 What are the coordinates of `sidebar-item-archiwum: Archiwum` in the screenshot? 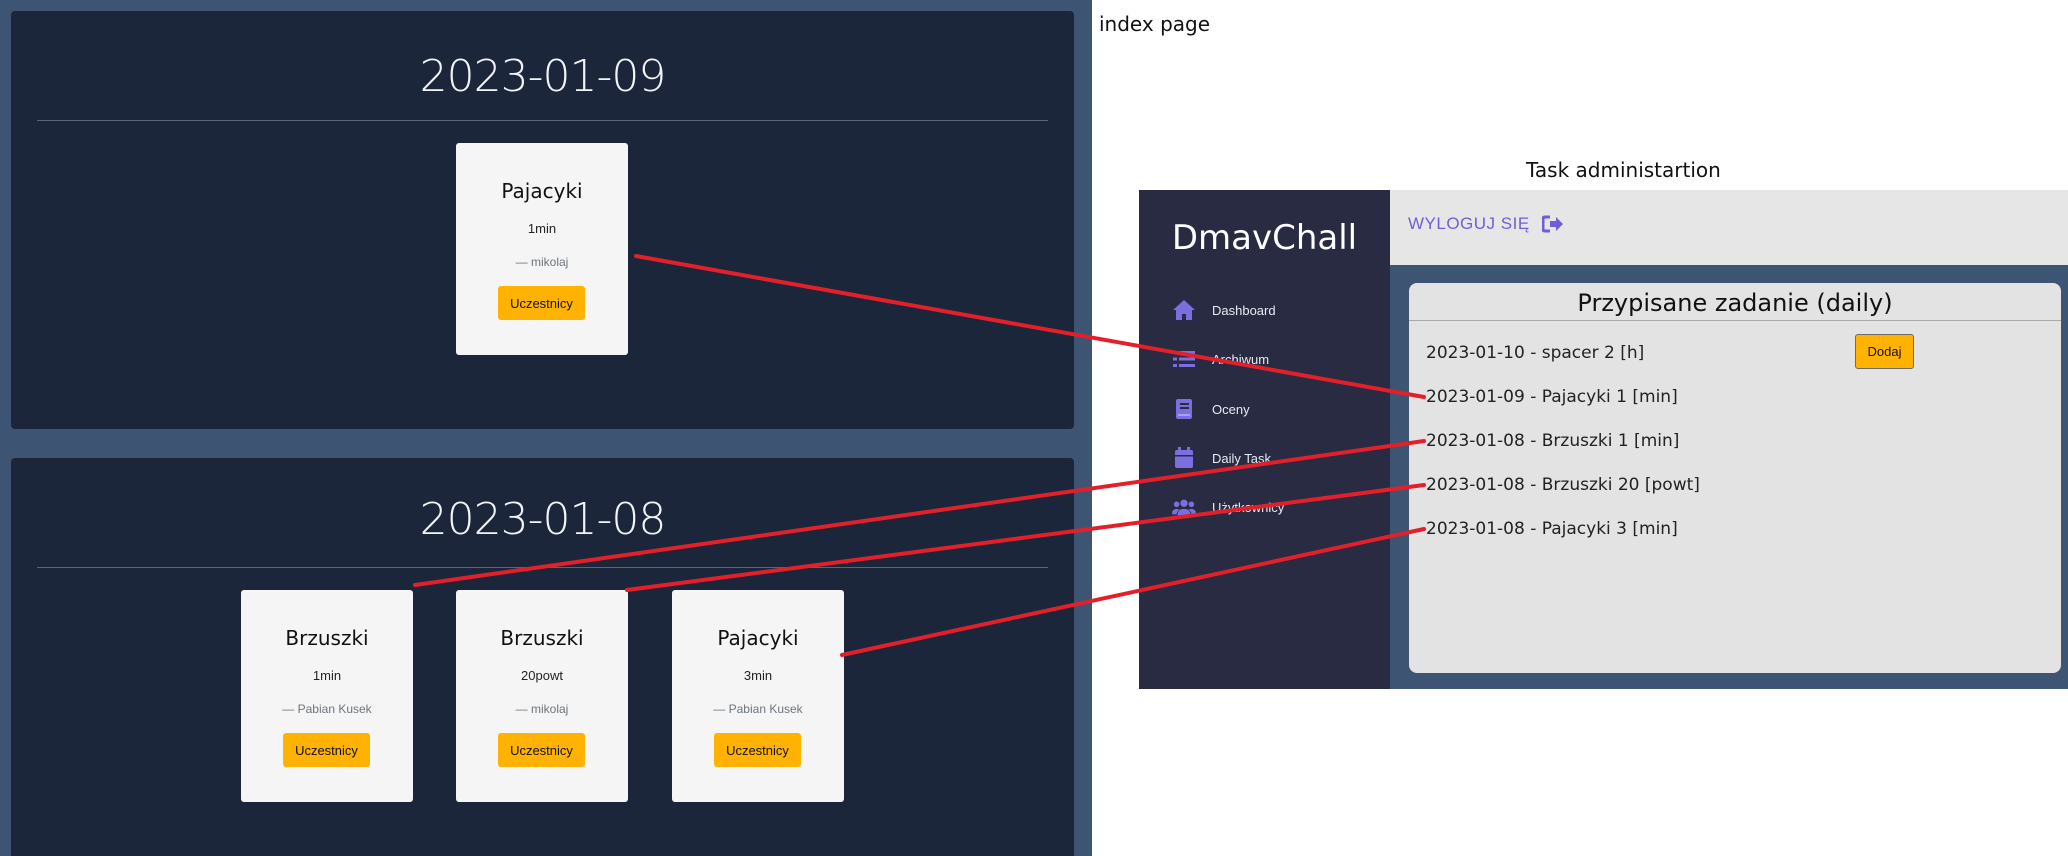 It's located at (1220, 359).